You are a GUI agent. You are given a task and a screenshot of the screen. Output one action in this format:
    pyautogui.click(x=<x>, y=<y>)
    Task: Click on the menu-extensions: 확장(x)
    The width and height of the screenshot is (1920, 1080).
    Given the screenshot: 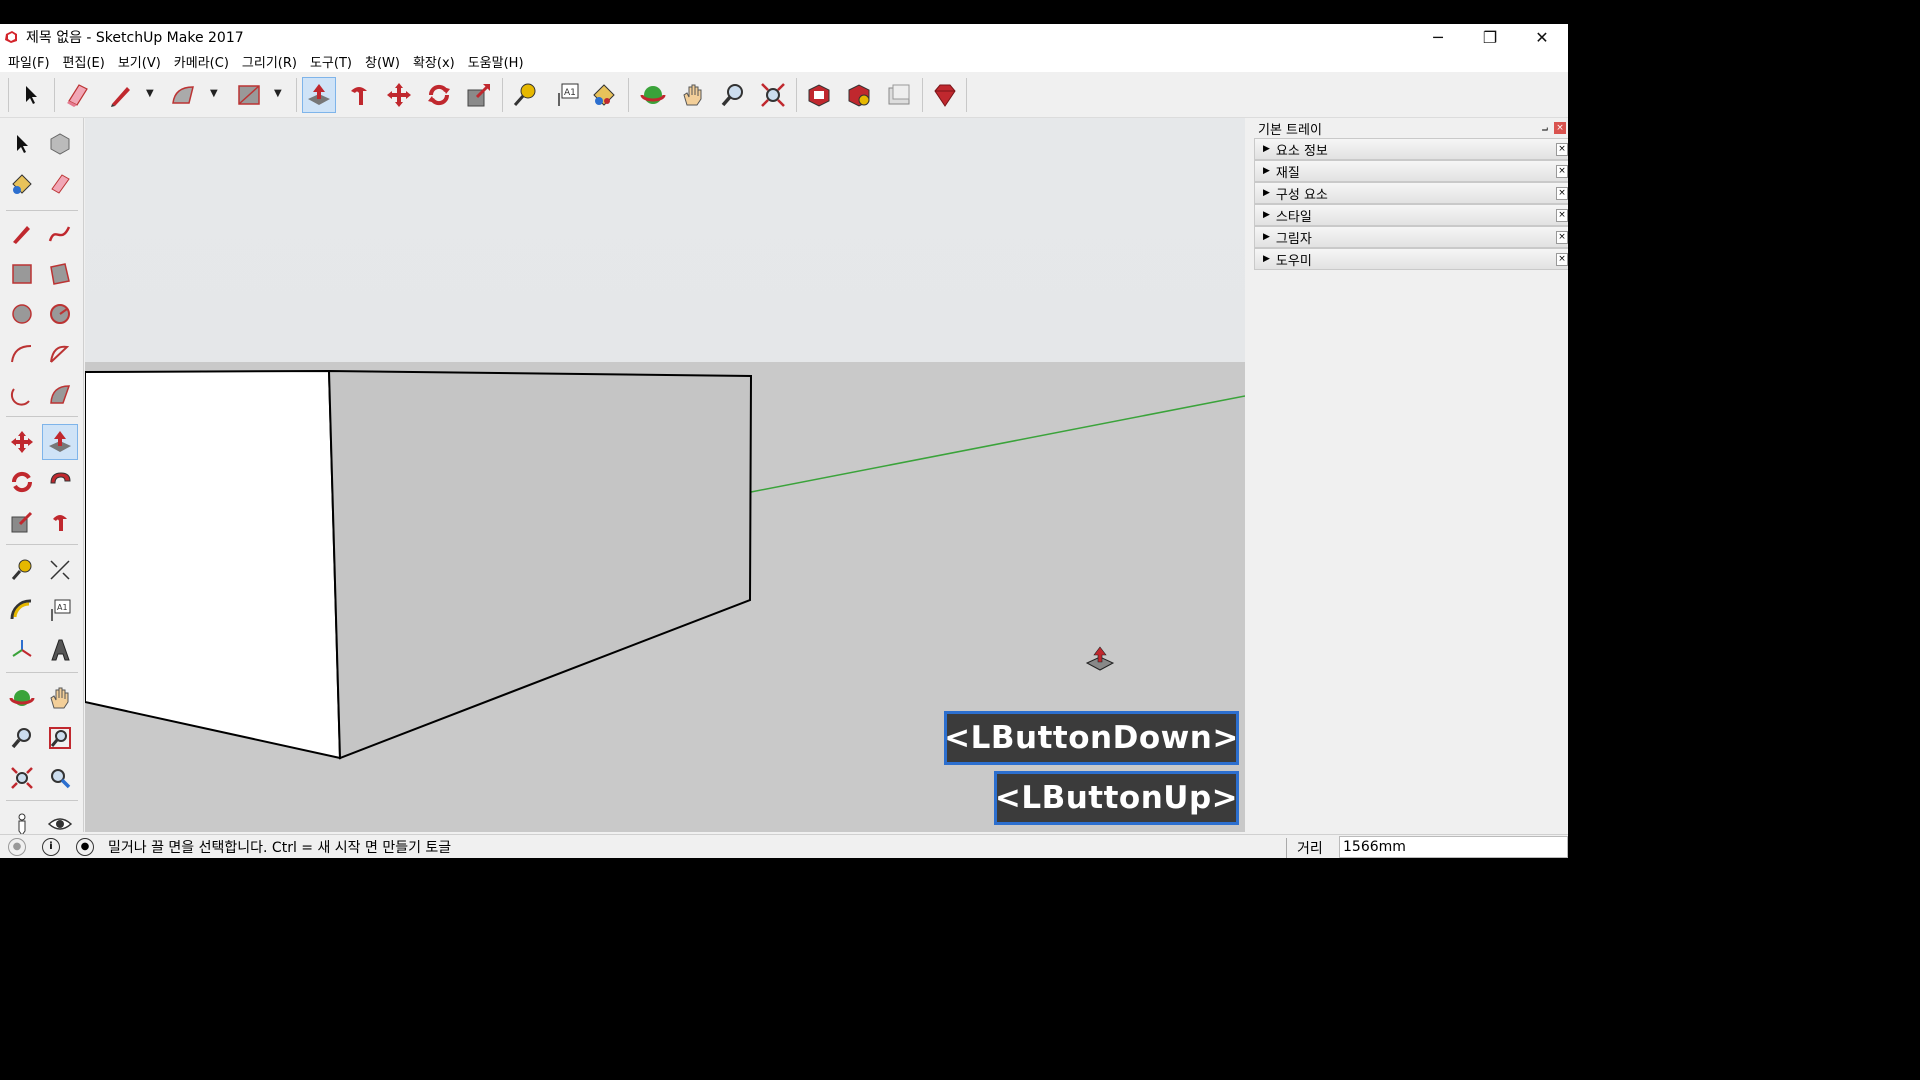 What is the action you would take?
    pyautogui.click(x=436, y=61)
    